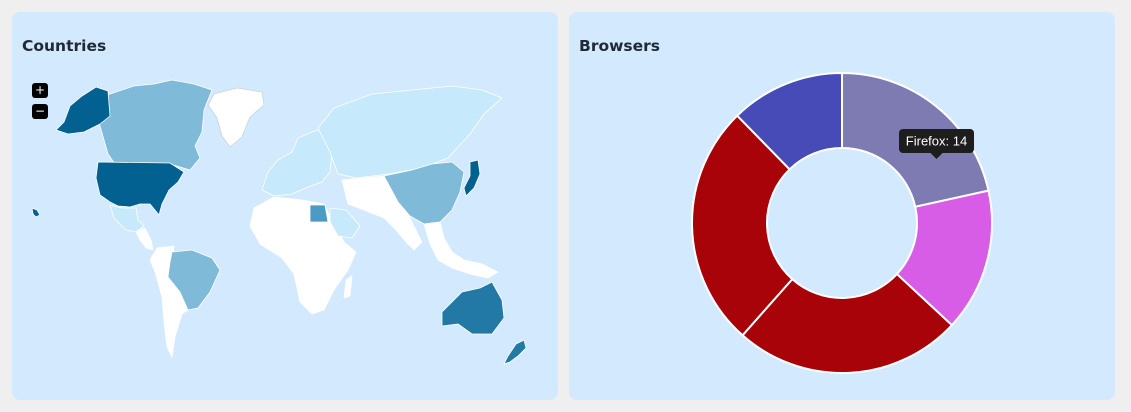 Image resolution: width=1131 pixels, height=412 pixels. What do you see at coordinates (461, 250) in the screenshot?
I see `map-region-southeast-asia` at bounding box center [461, 250].